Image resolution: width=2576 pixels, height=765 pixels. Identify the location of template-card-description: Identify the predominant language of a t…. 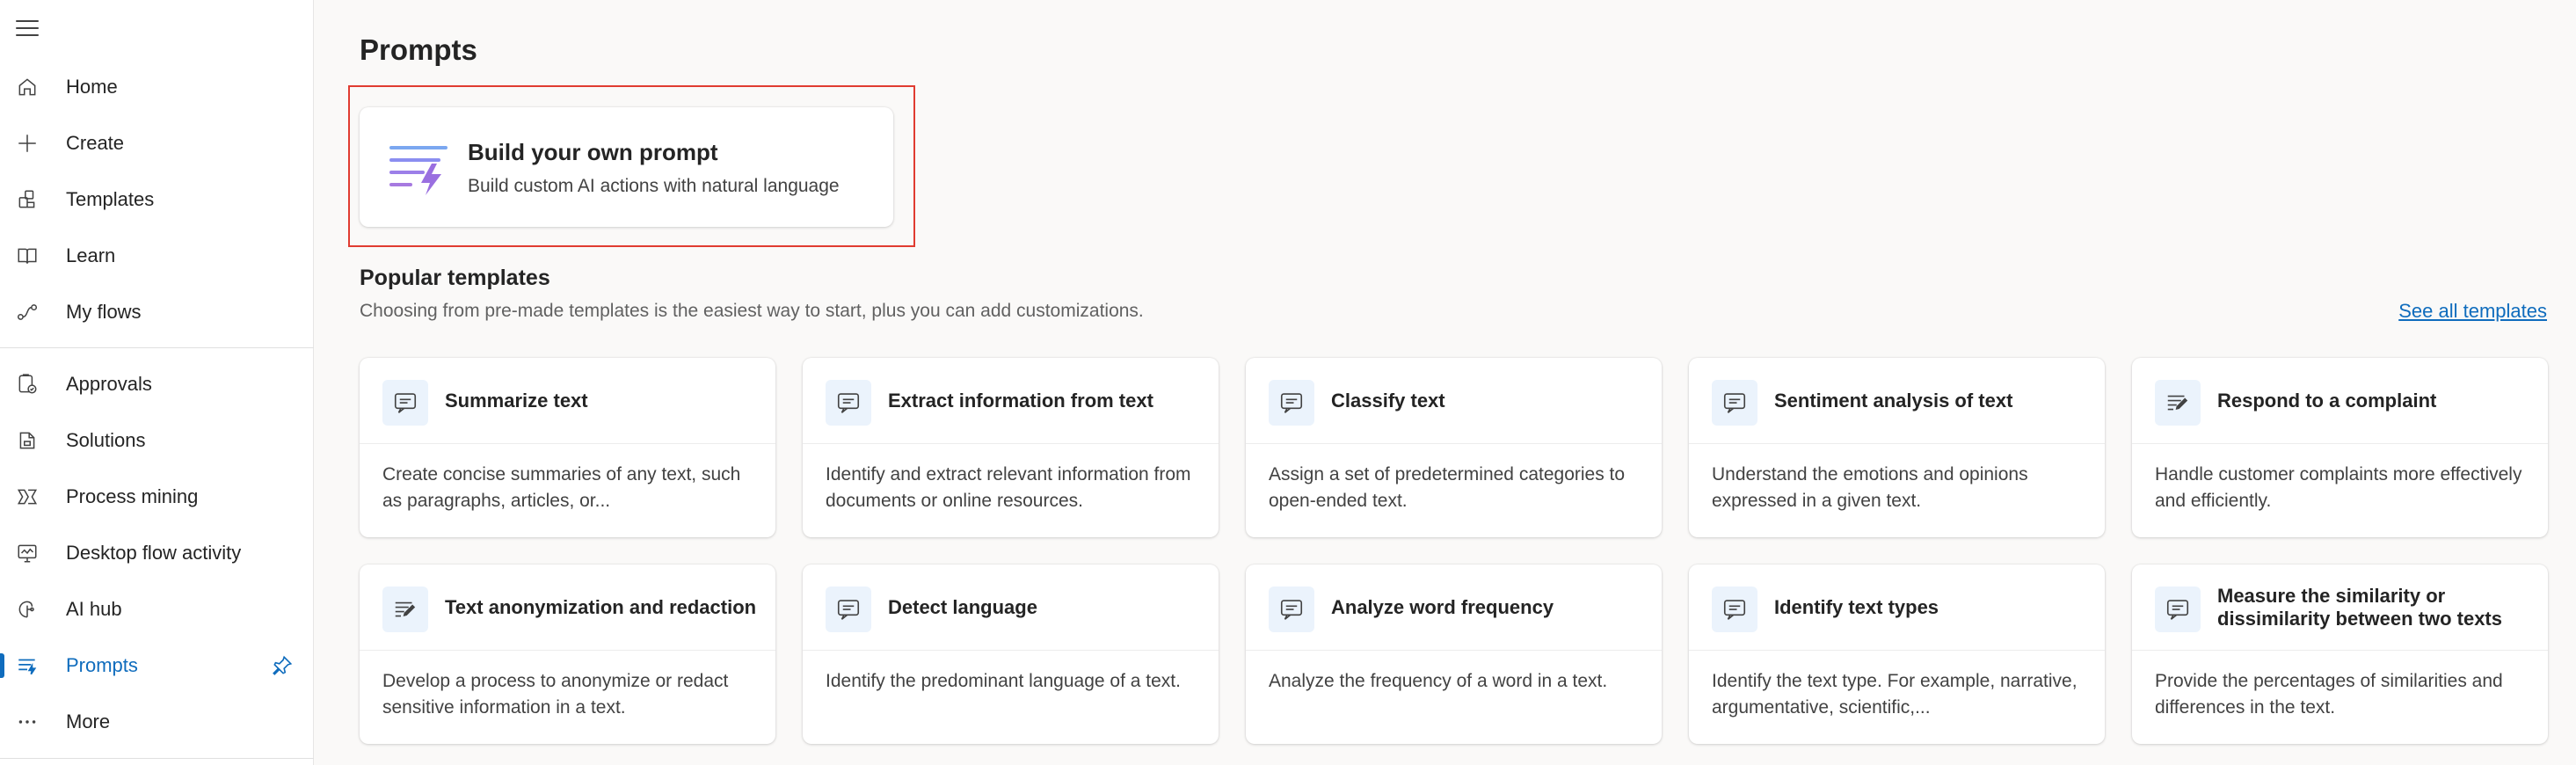
(1003, 681).